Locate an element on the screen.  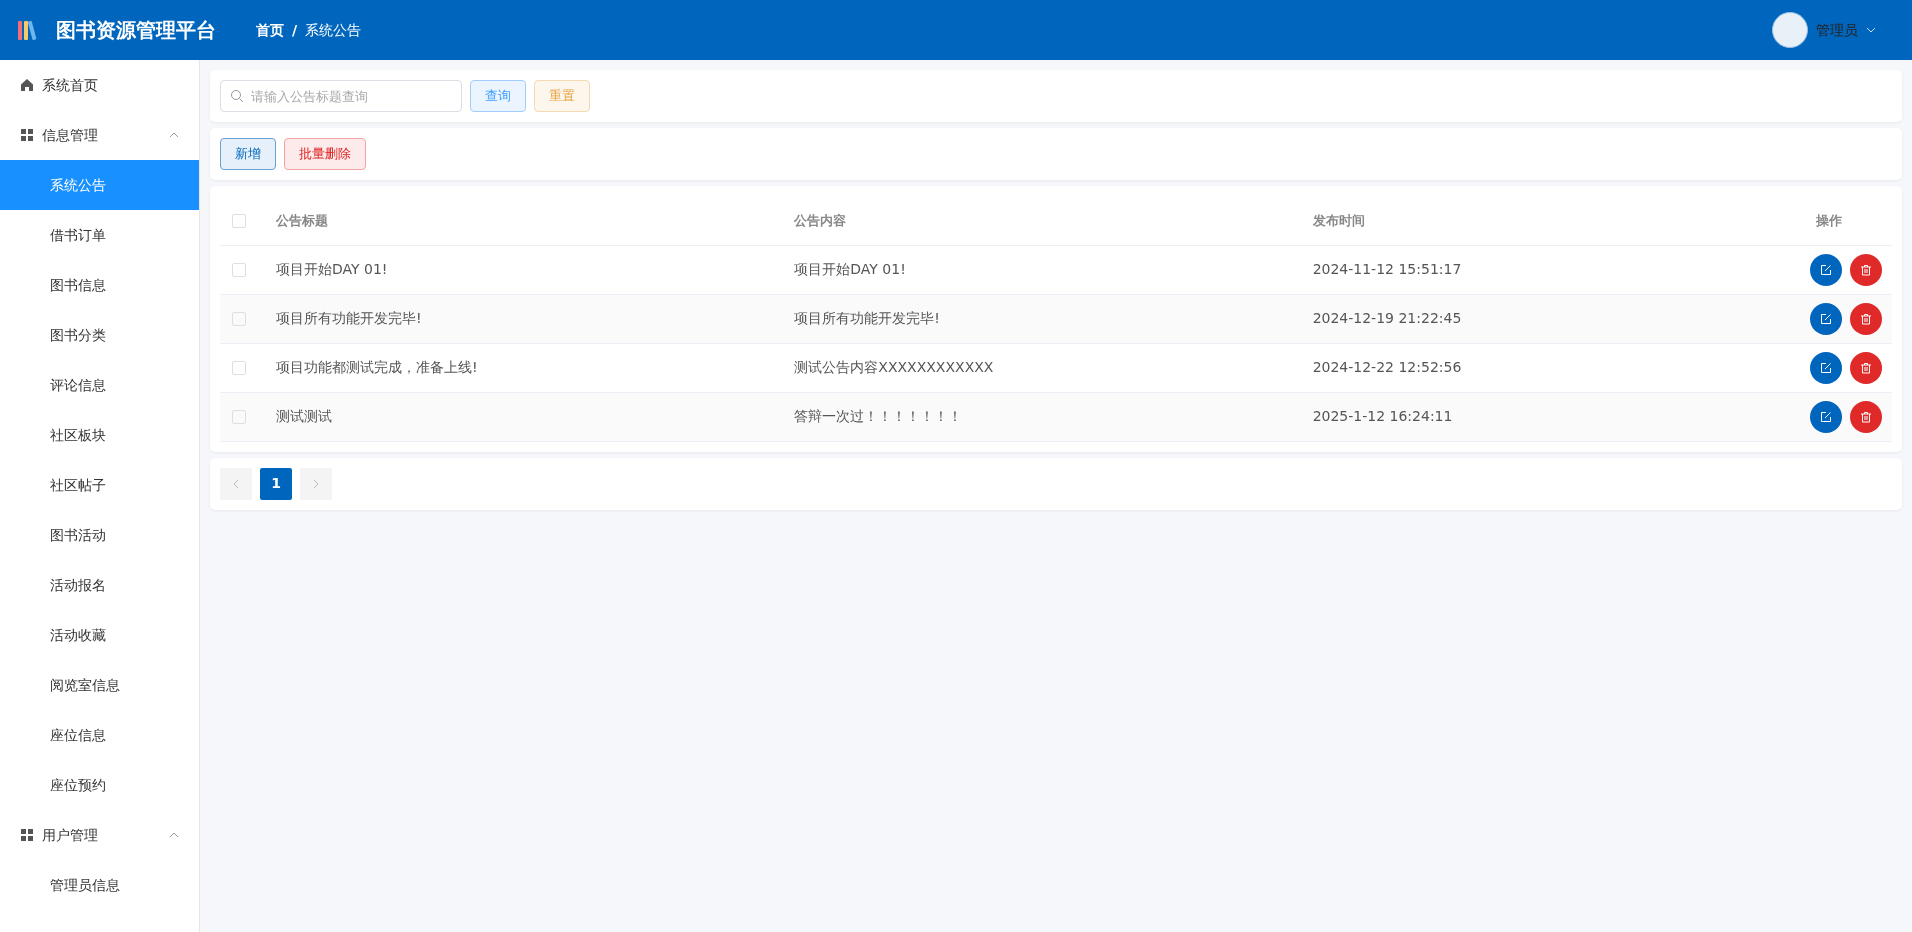
breadcrumb-item: 首页 is located at coordinates (270, 30).